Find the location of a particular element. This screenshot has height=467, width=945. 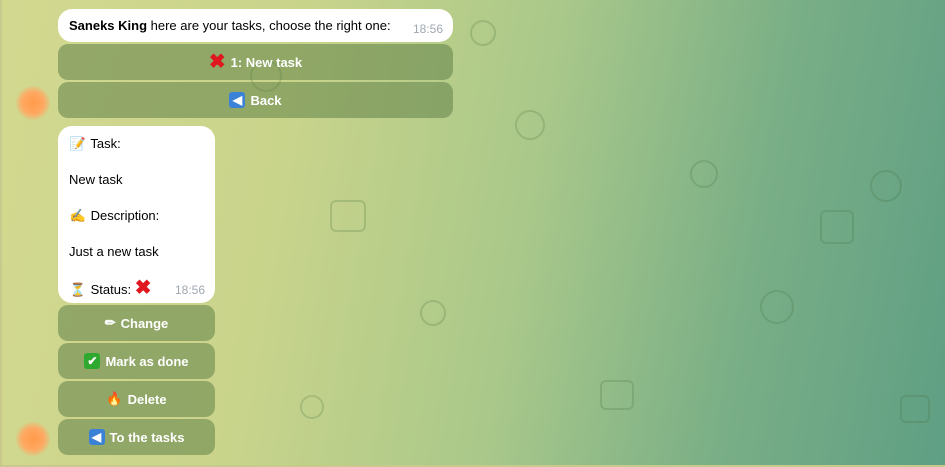

back-button: ◀ Back is located at coordinates (255, 100).